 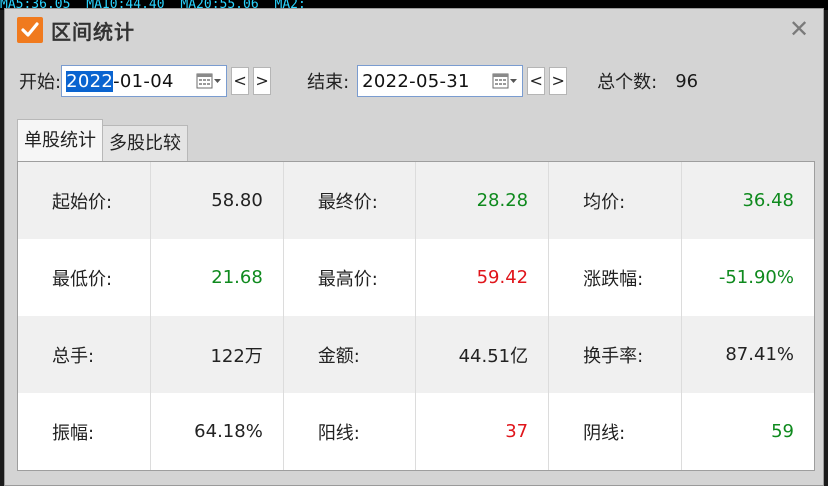 I want to click on end-date-label: 结束:, so click(x=328, y=82).